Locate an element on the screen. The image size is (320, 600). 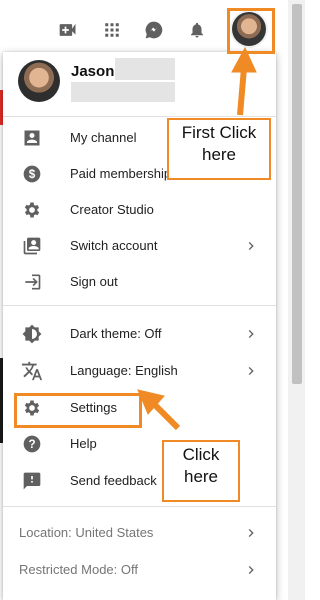
menu-item-label: Help is located at coordinates (83, 443).